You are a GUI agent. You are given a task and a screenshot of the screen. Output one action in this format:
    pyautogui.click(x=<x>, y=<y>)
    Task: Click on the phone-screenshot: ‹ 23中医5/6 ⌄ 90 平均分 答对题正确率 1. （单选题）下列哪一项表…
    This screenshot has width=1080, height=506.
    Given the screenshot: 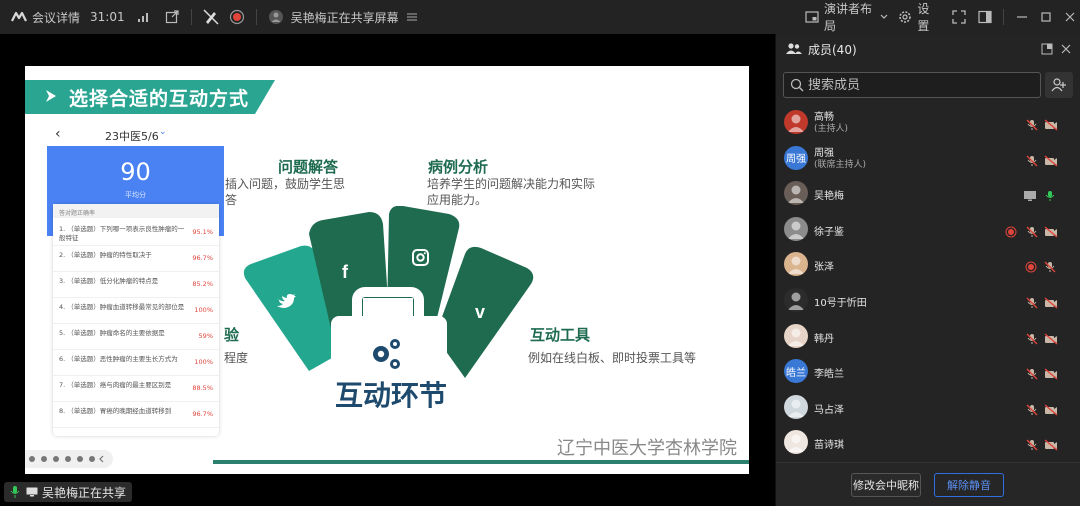 What is the action you would take?
    pyautogui.click(x=135, y=286)
    